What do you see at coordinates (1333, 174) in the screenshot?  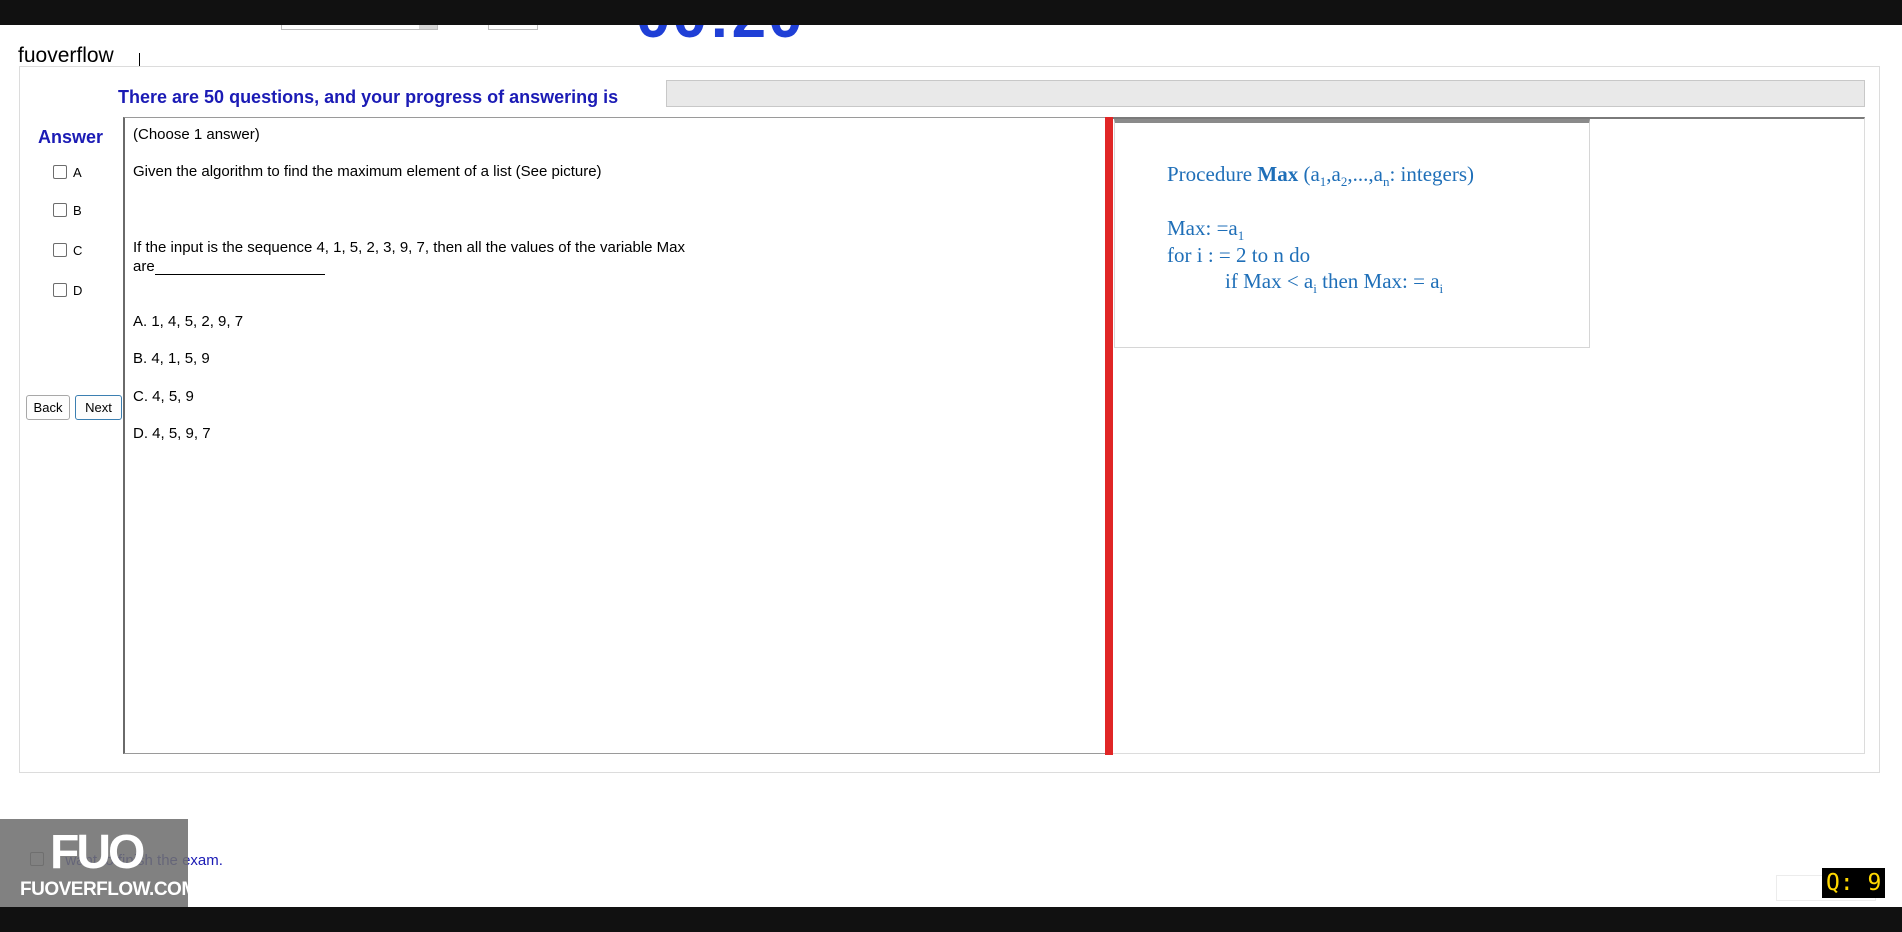 I see `picture-comma-1: ,a` at bounding box center [1333, 174].